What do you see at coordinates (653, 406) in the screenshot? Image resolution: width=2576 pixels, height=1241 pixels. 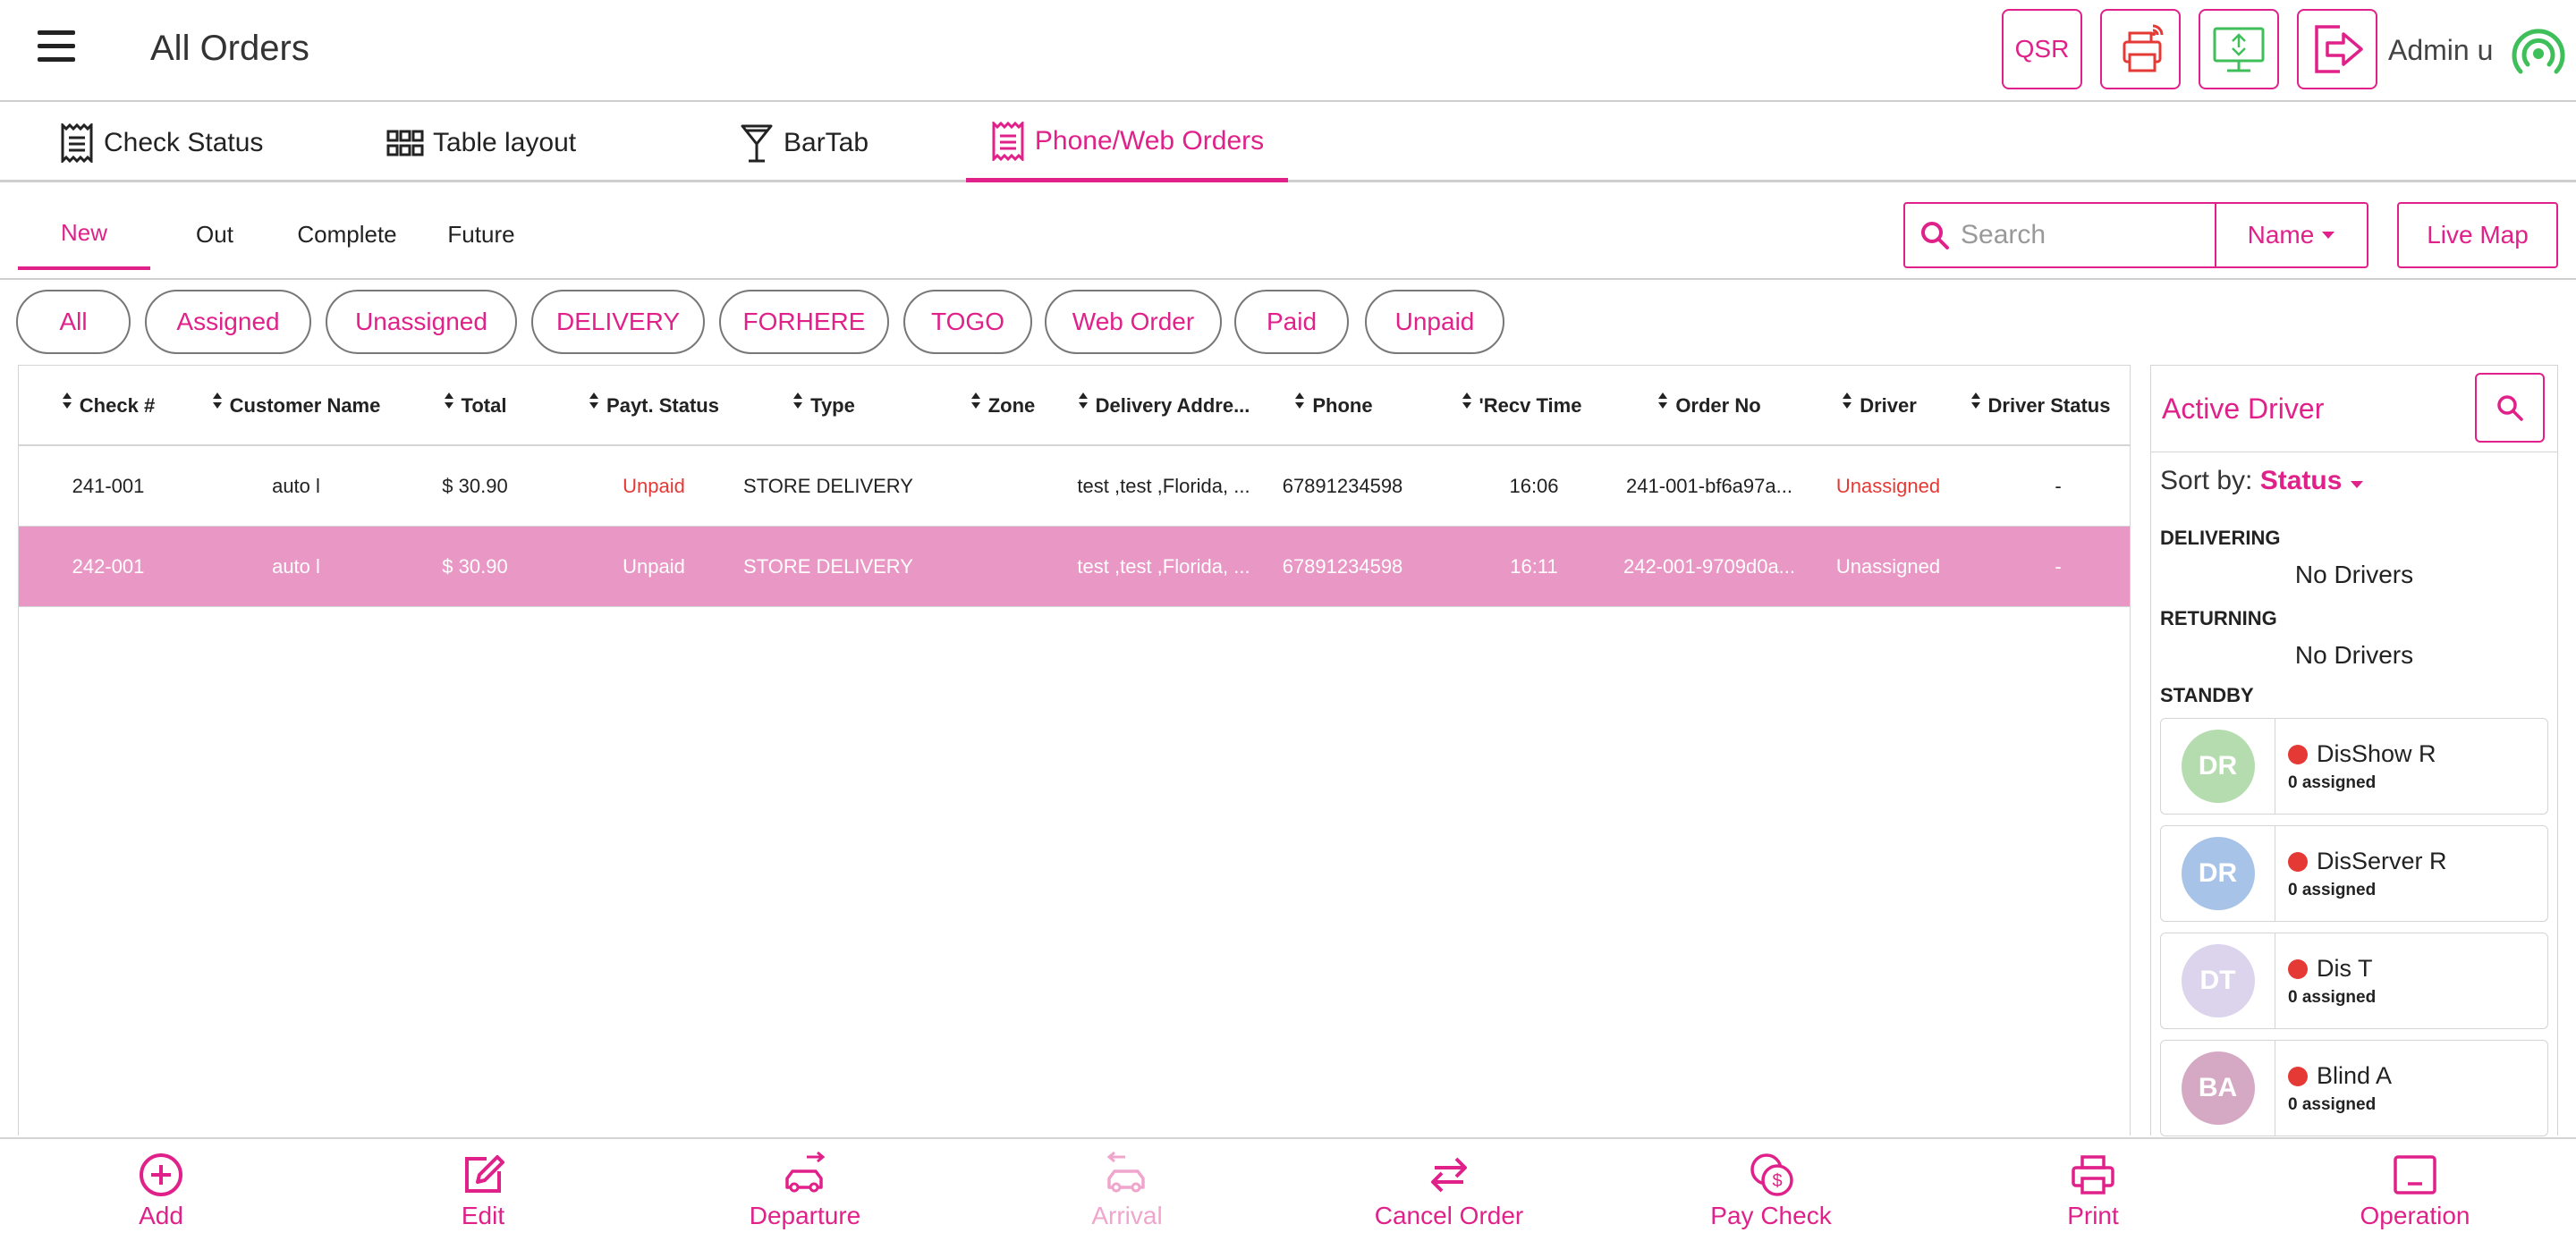 I see `col-payt-status: Payt. Status` at bounding box center [653, 406].